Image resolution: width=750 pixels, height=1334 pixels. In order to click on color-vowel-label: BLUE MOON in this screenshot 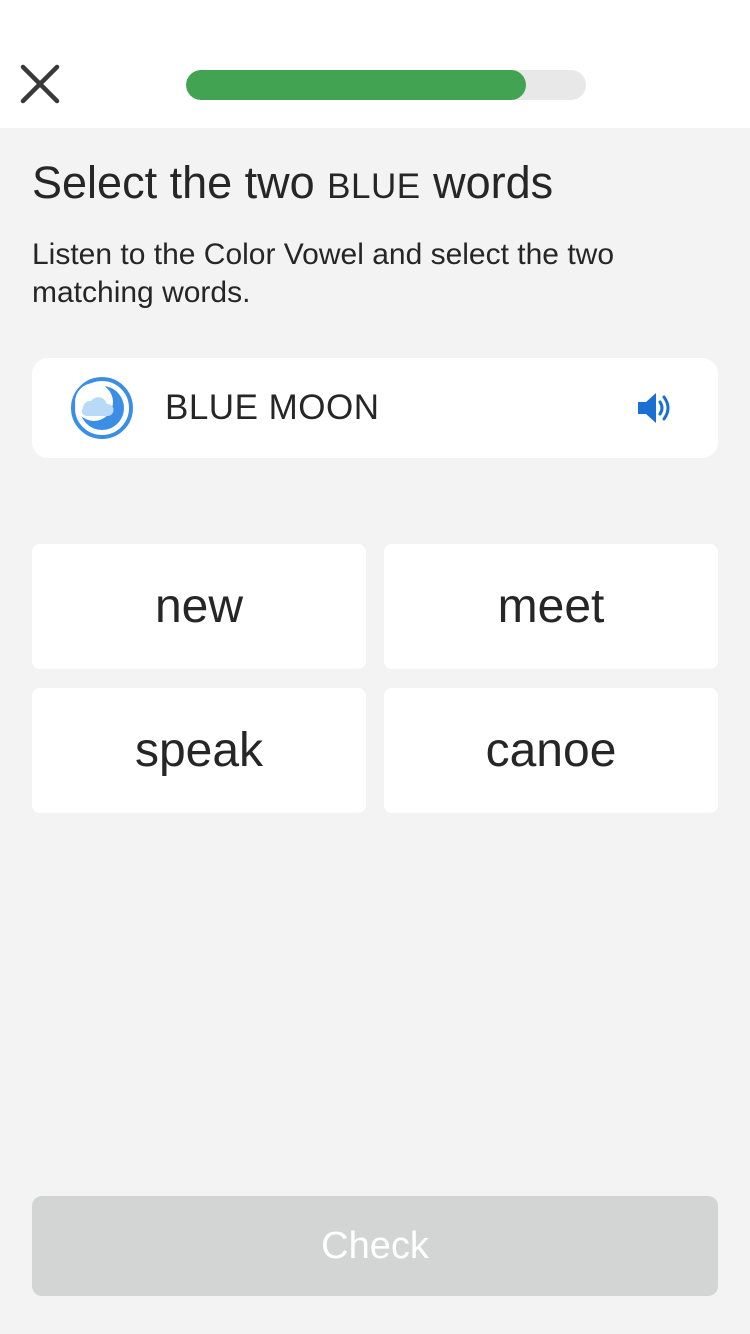, I will do `click(272, 407)`.